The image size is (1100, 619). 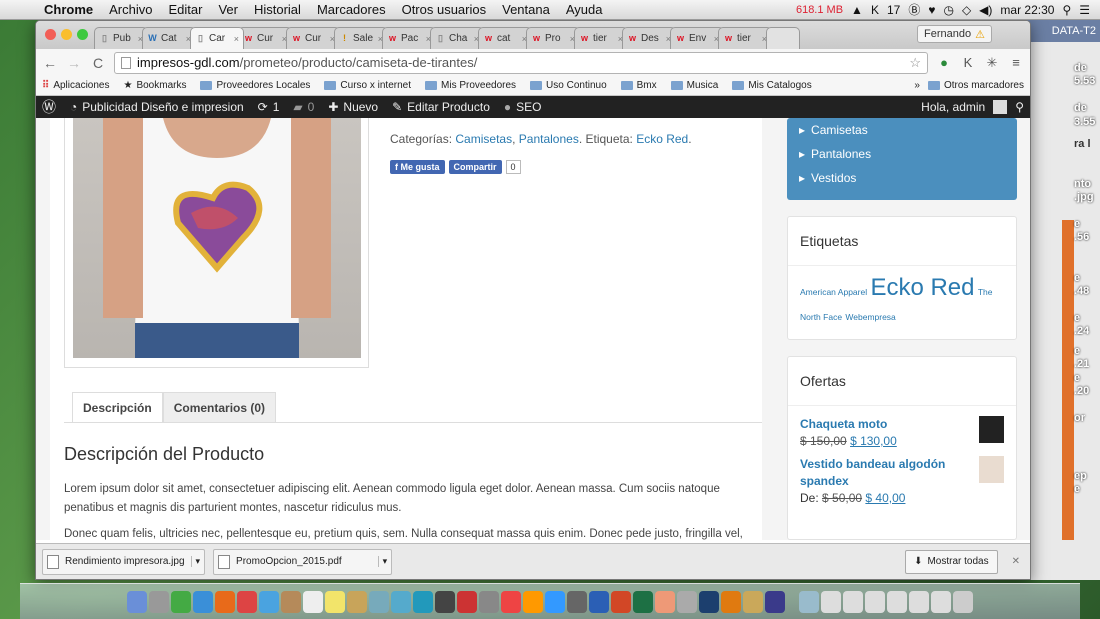 What do you see at coordinates (277, 9) in the screenshot?
I see `menu-historial: Historial` at bounding box center [277, 9].